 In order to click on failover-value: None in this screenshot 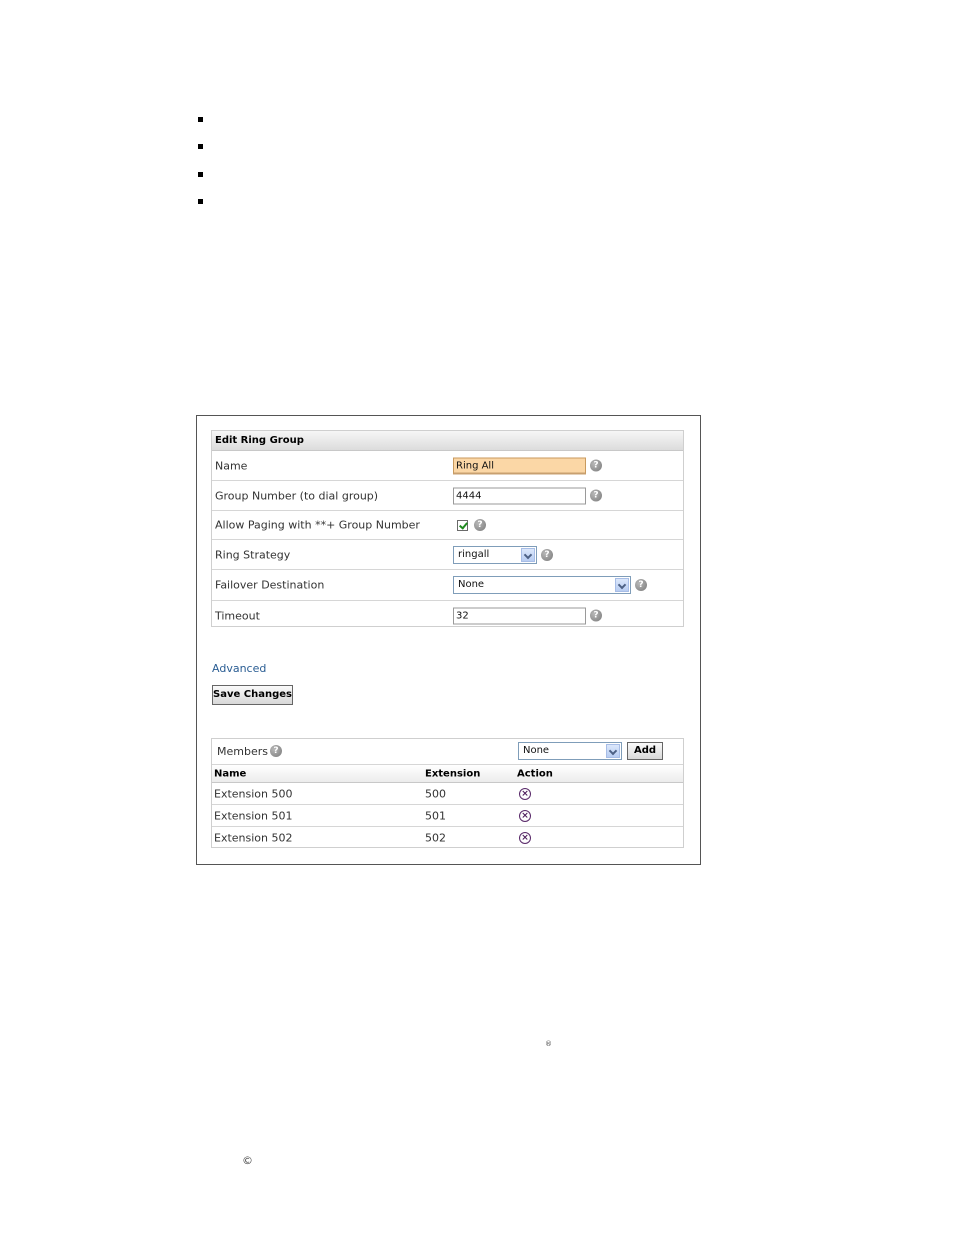, I will do `click(471, 584)`.